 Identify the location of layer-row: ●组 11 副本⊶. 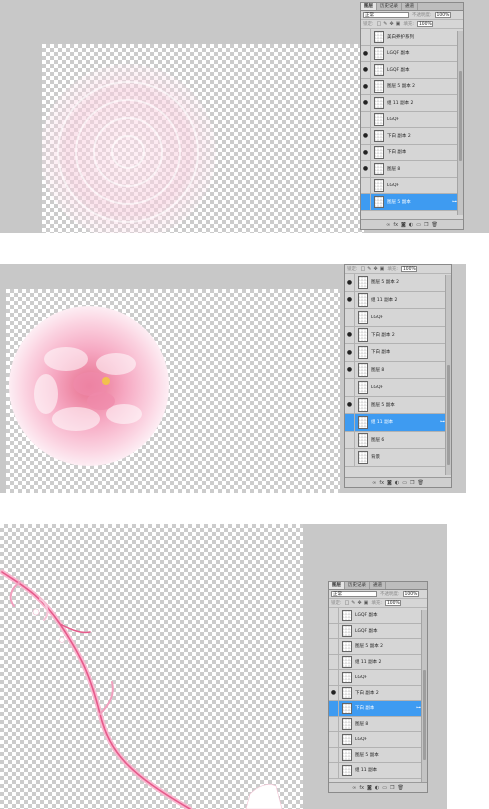
(398, 423).